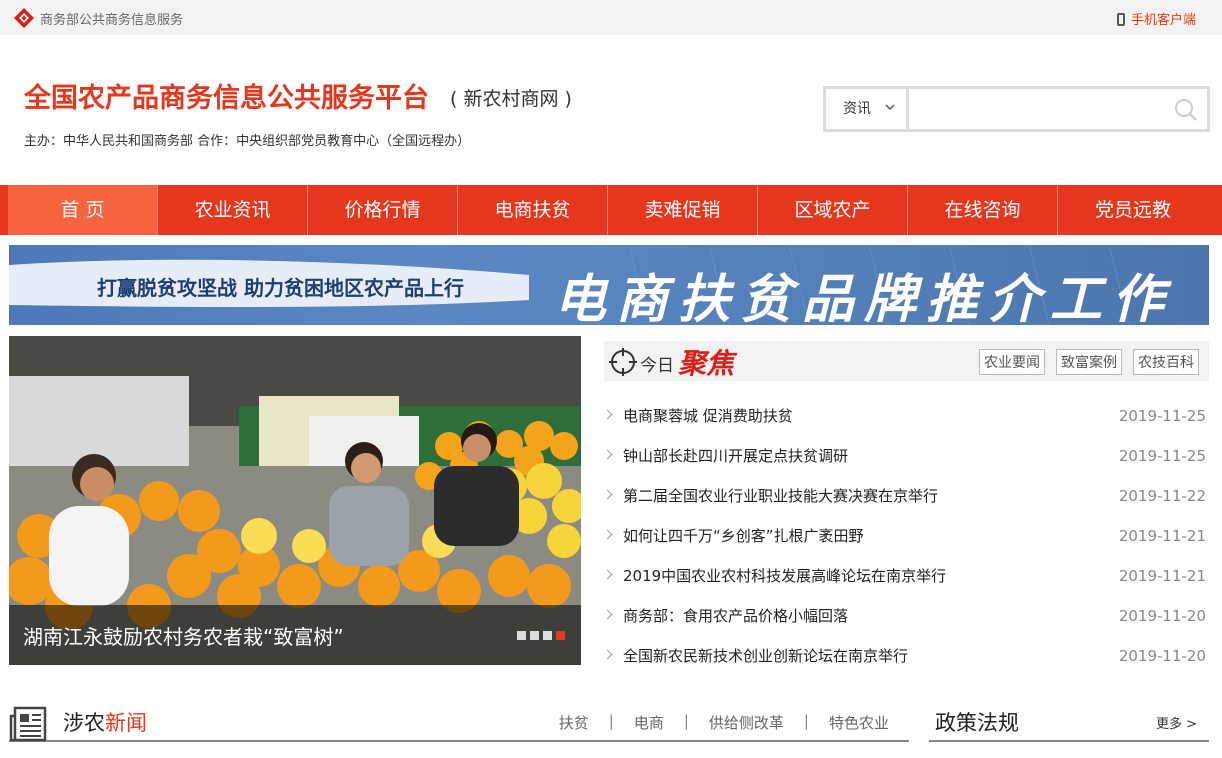  I want to click on chevron-down-icon, so click(890, 107).